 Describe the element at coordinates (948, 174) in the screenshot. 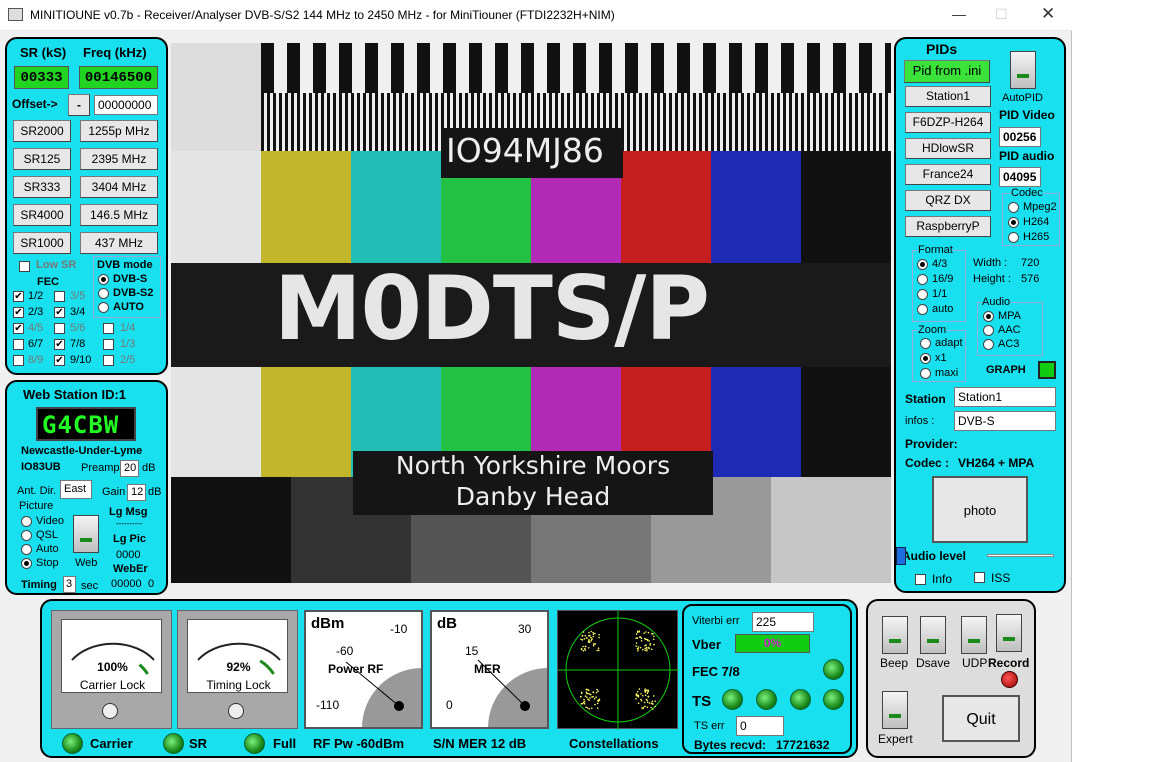

I see `station-preset-button: France24` at that location.